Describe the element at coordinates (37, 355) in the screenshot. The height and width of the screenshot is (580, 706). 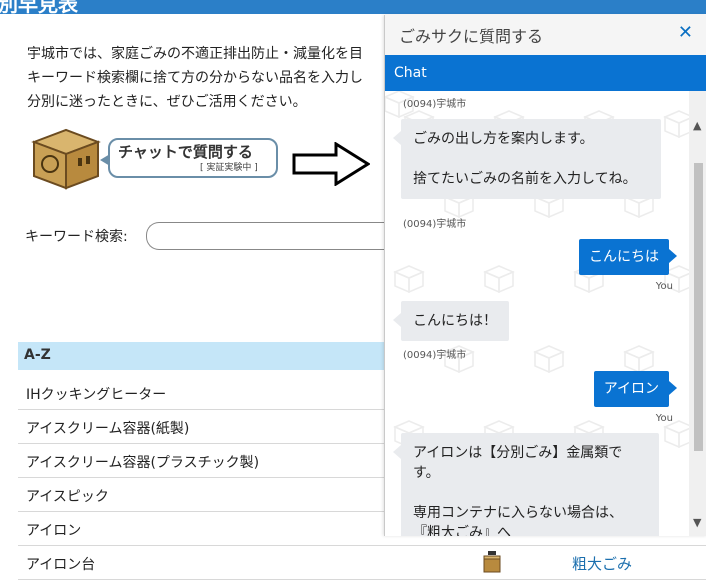
I see `az-label: A-Z` at that location.